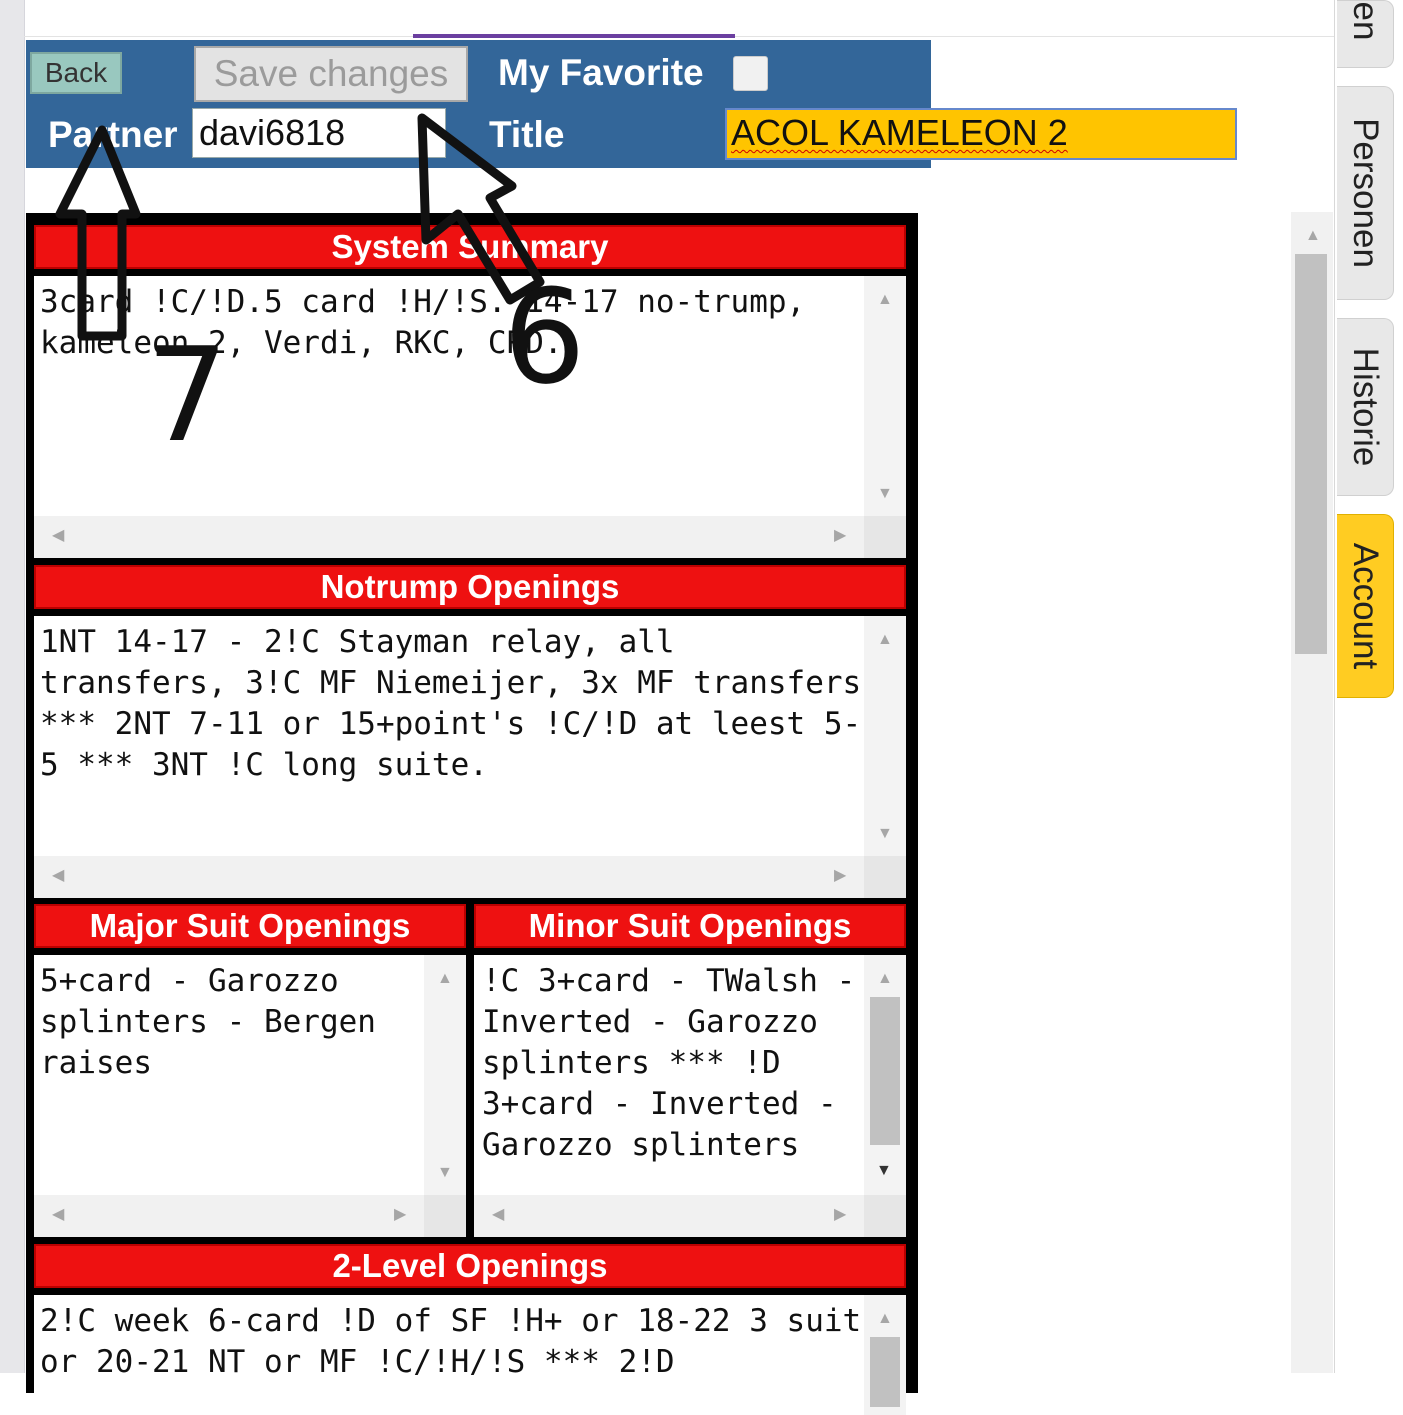 The image size is (1403, 1415). I want to click on tab-personen: Personen, so click(1365, 193).